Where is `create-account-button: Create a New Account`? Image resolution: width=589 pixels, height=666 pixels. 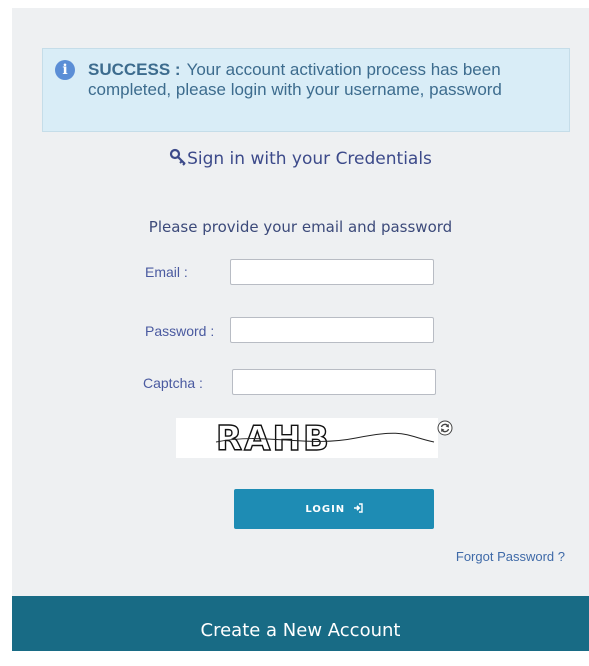
create-account-button: Create a New Account is located at coordinates (300, 623).